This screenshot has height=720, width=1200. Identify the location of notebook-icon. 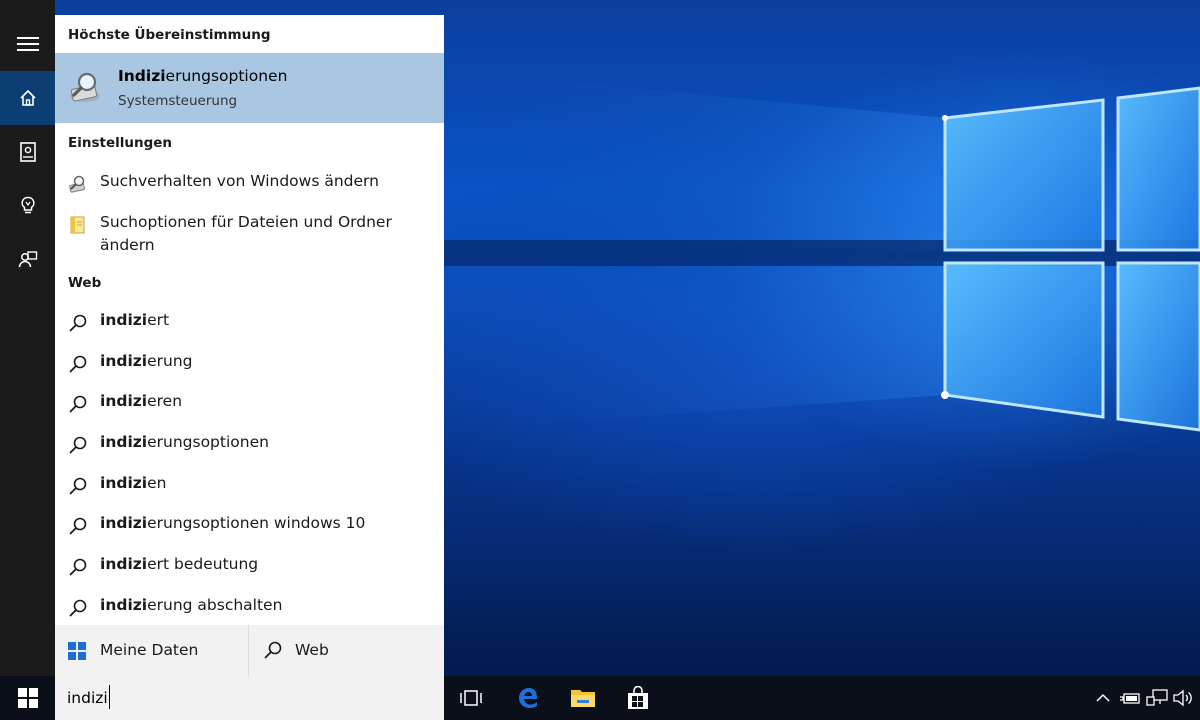
(27, 152).